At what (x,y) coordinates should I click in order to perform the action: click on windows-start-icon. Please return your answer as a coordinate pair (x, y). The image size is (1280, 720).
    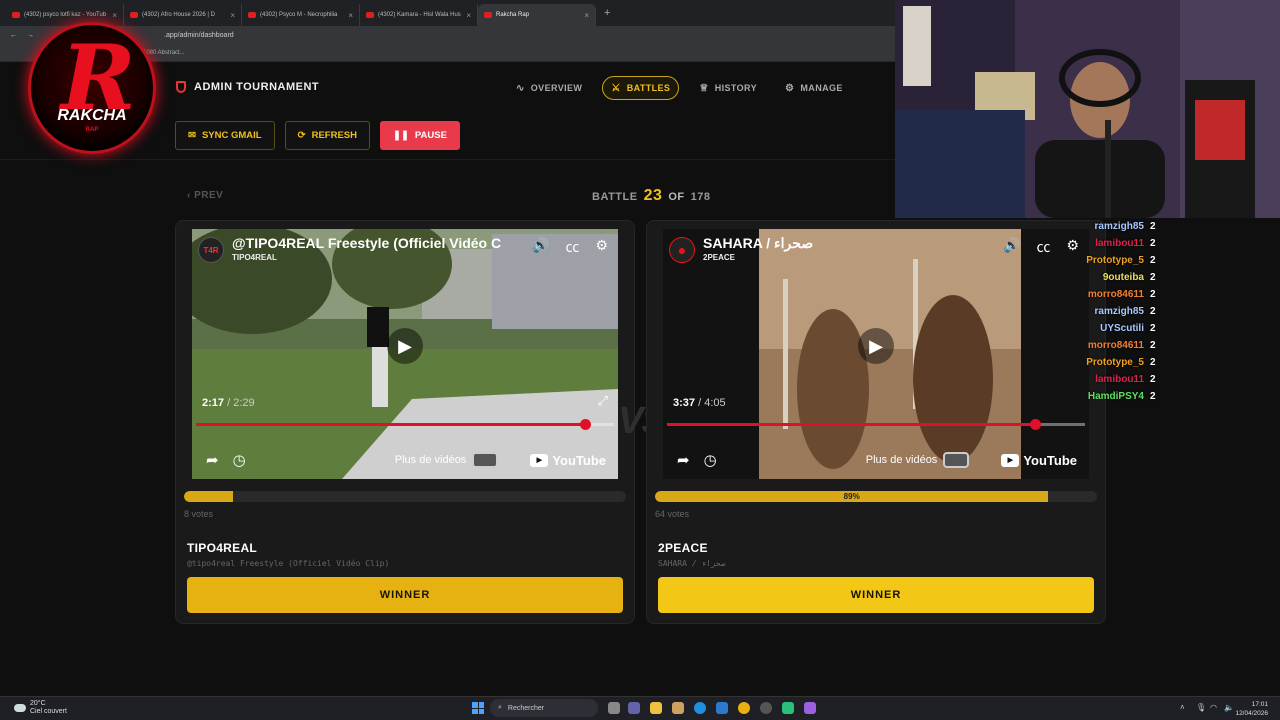
    Looking at the image, I should click on (478, 708).